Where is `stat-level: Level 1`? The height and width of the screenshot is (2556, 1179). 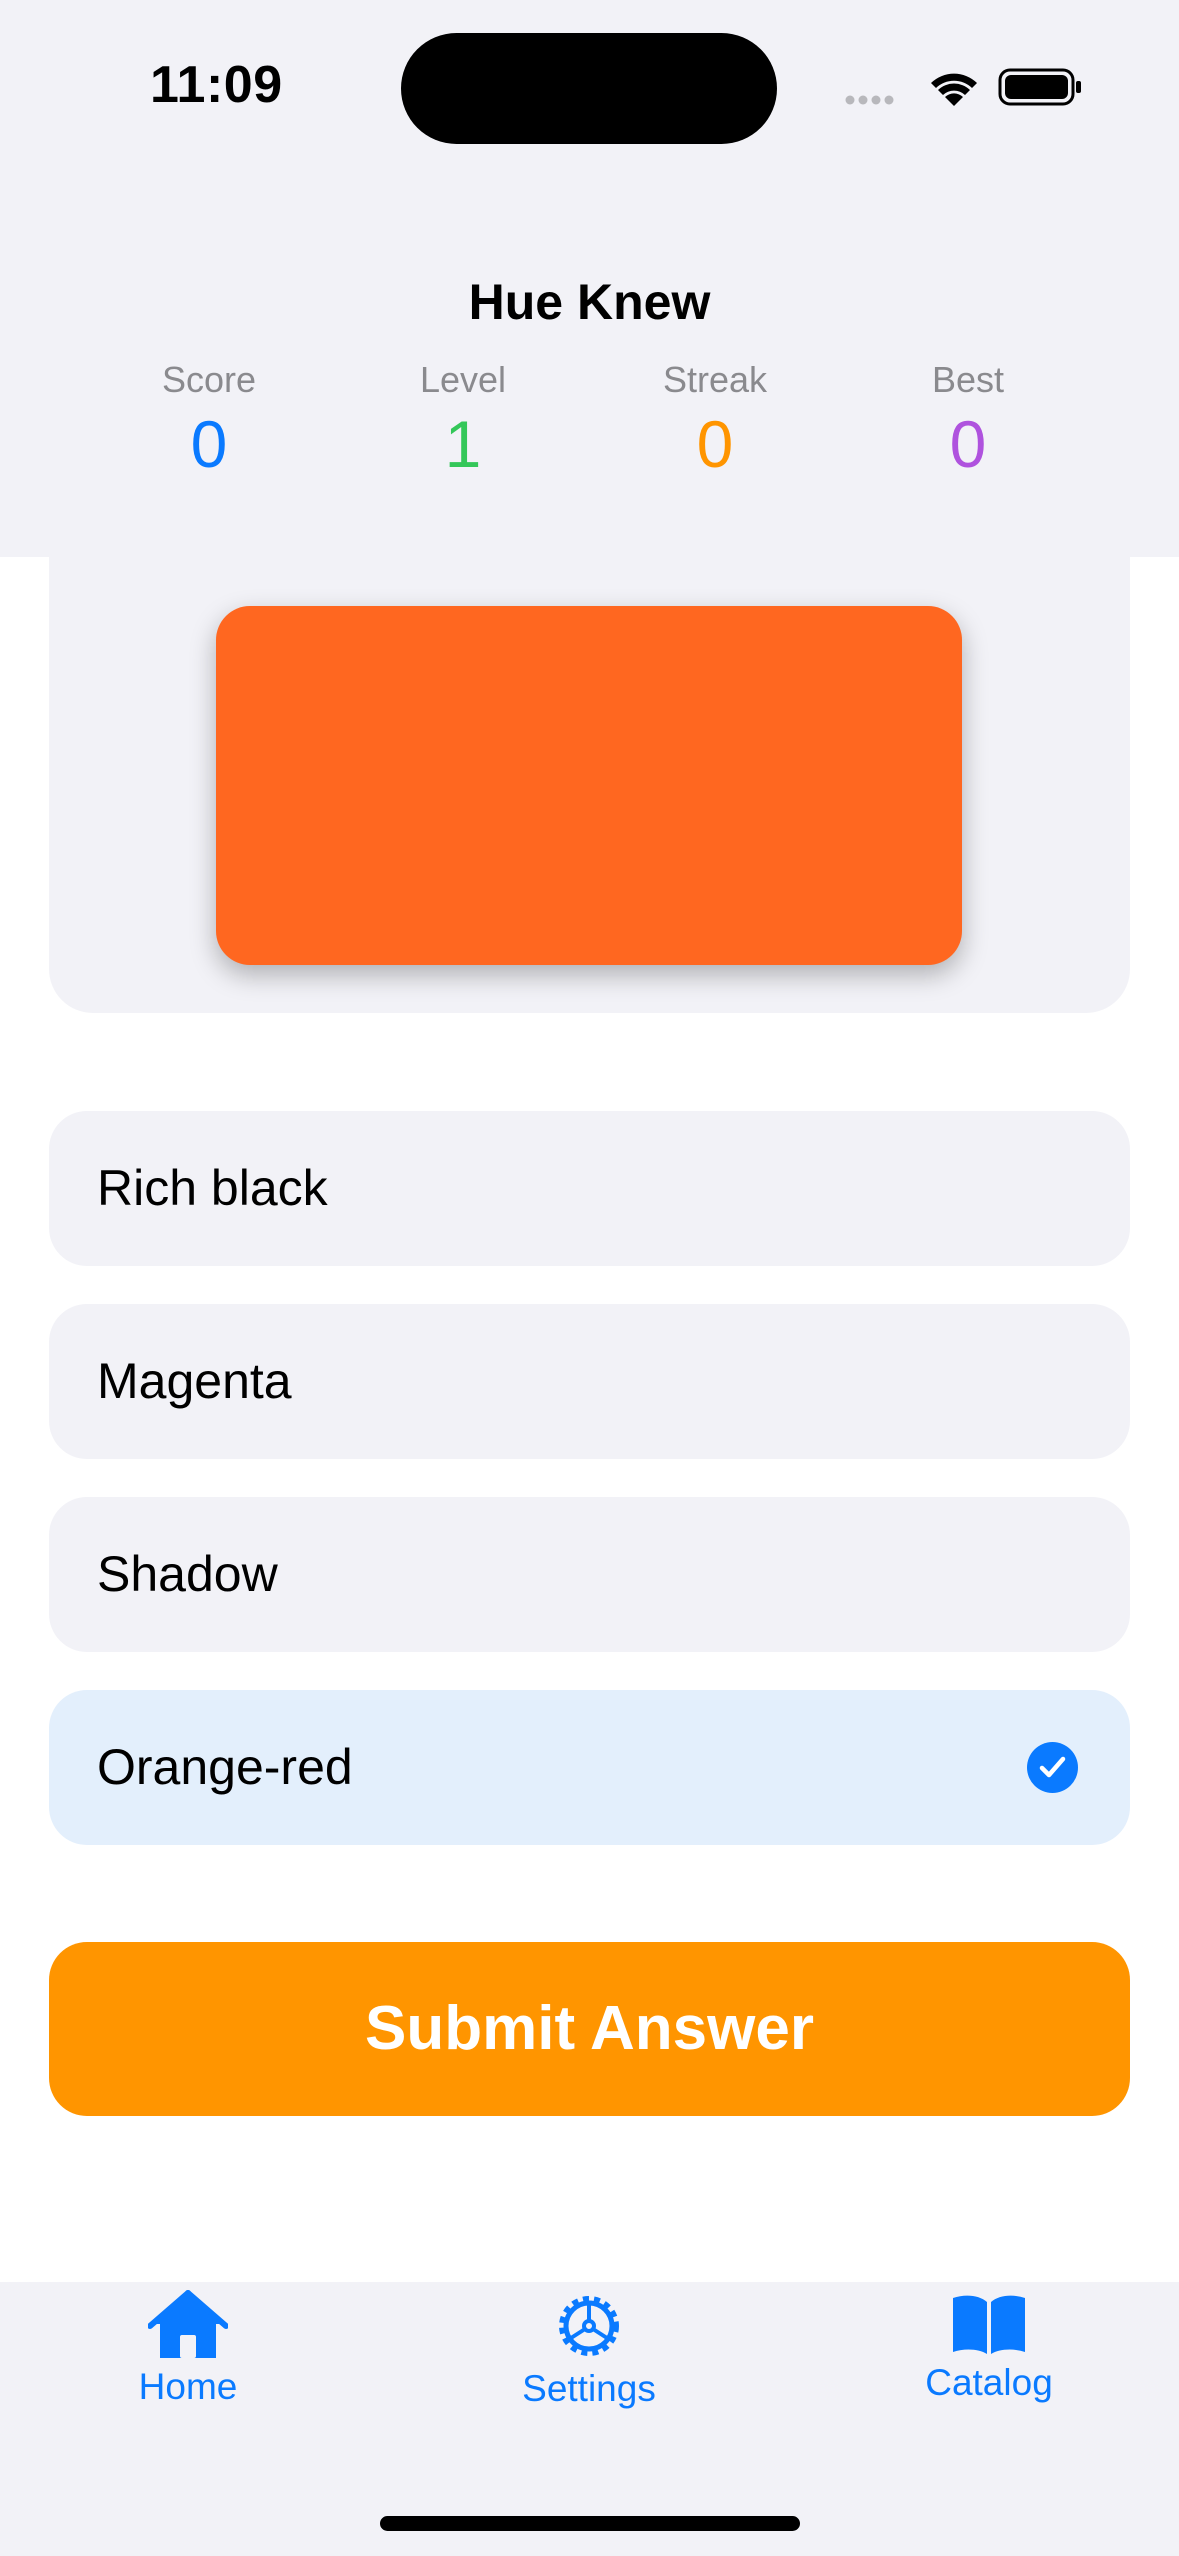 stat-level: Level 1 is located at coordinates (463, 420).